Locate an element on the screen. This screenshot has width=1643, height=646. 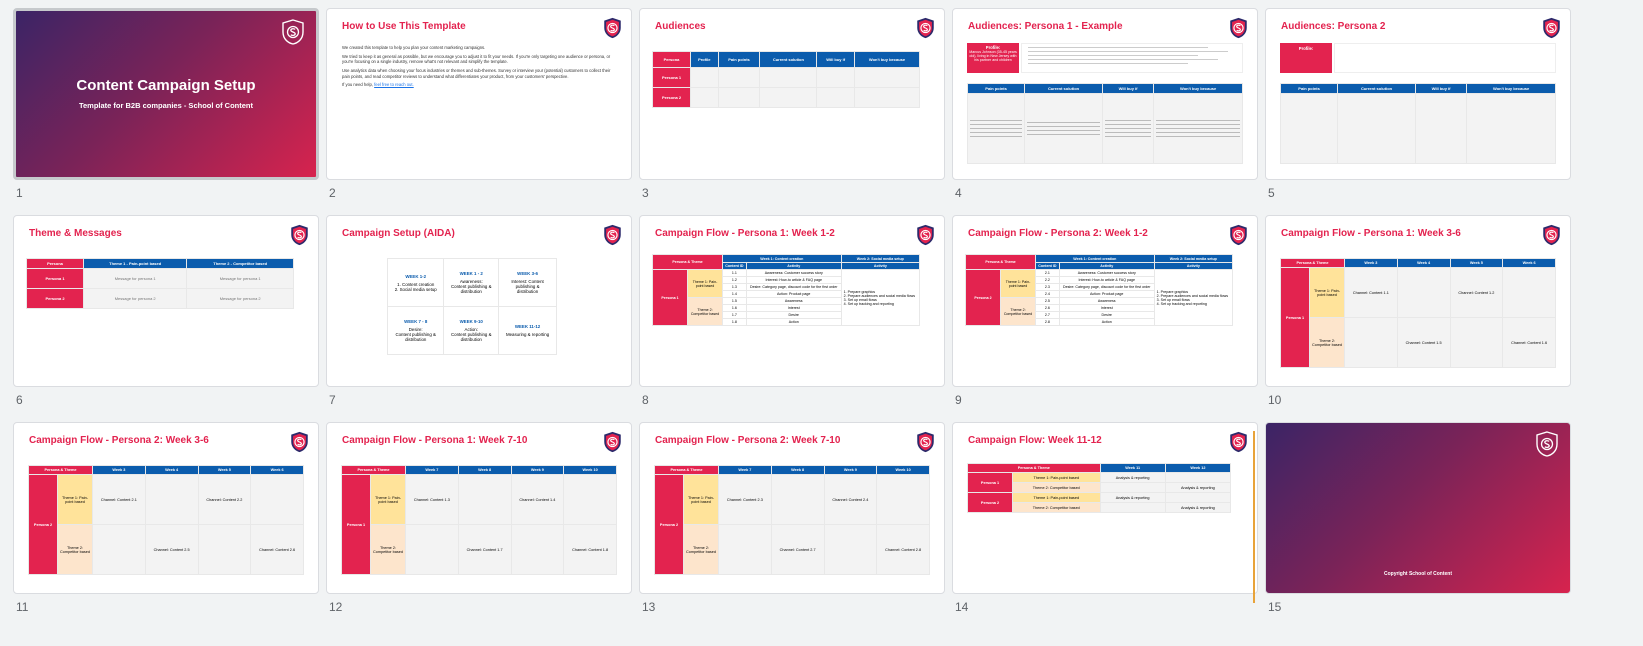
table-header: Current solution is located at coordinates (788, 59).